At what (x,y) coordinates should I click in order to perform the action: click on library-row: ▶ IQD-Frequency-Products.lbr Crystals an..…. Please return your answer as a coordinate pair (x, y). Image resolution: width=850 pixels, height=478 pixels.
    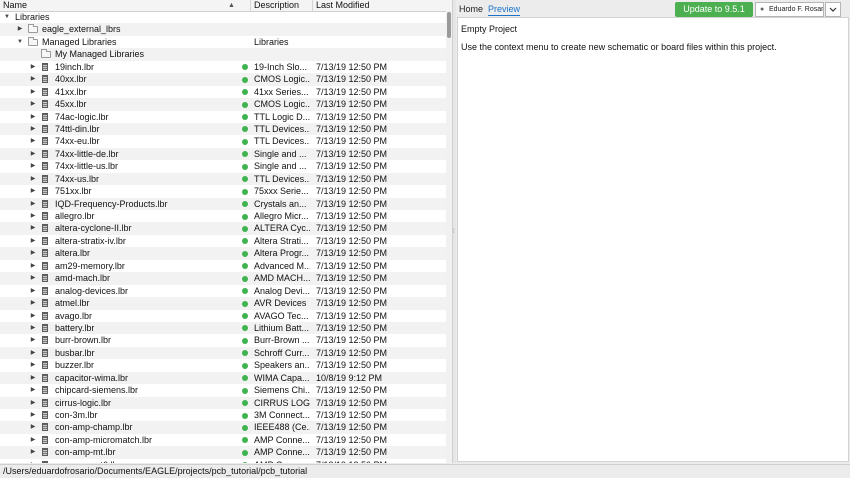
    Looking at the image, I should click on (223, 203).